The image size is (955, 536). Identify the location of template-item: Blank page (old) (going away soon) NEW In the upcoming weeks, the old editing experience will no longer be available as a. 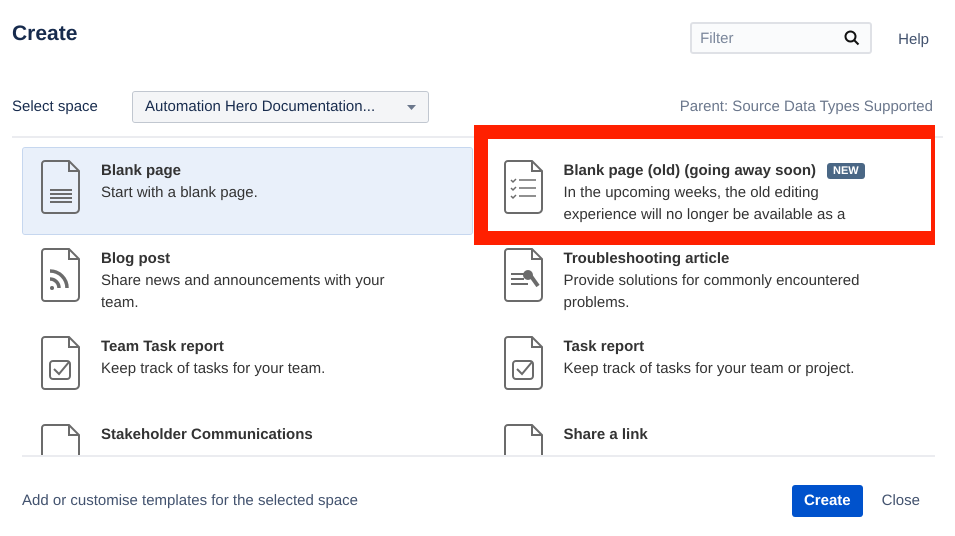
(709, 191).